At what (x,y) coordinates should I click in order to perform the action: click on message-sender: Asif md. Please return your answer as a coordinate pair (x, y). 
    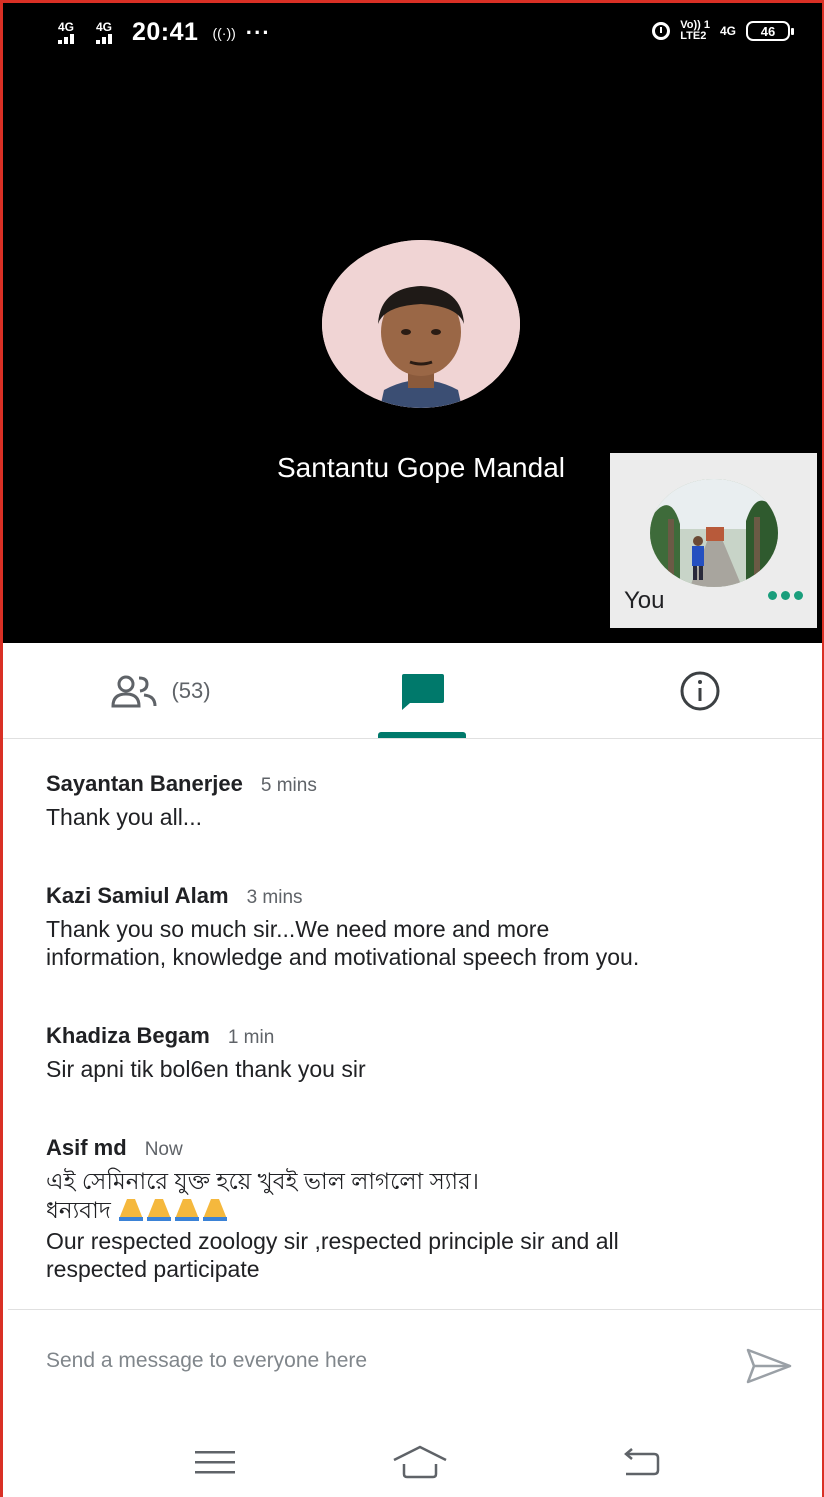
    Looking at the image, I should click on (86, 1147).